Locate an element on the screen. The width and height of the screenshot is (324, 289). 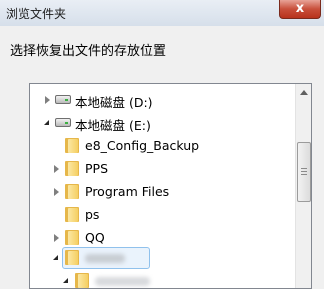
tree-item-label: QQ is located at coordinates (95, 237).